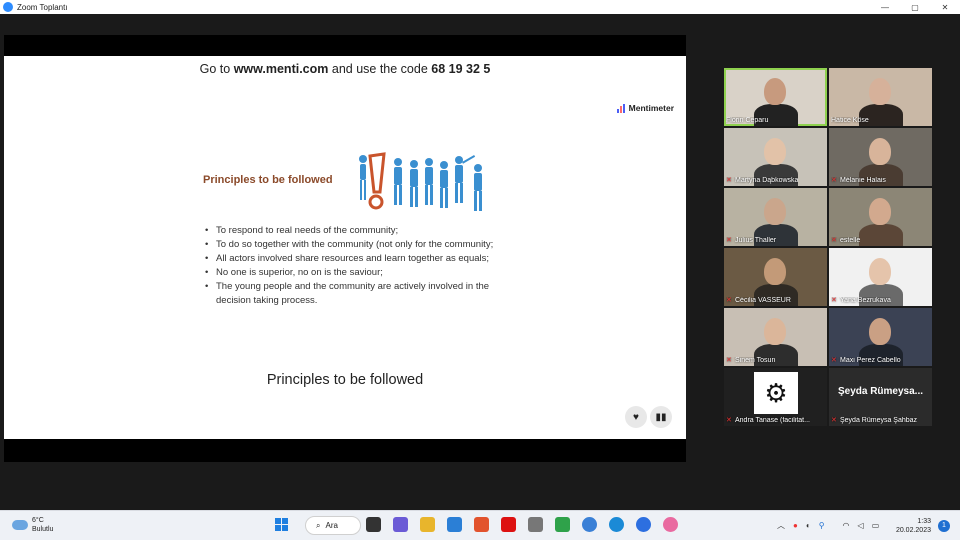 This screenshot has height=540, width=960. Describe the element at coordinates (758, 300) in the screenshot. I see `participant-name-label: ✕ Cécilia VASSEUR` at that location.